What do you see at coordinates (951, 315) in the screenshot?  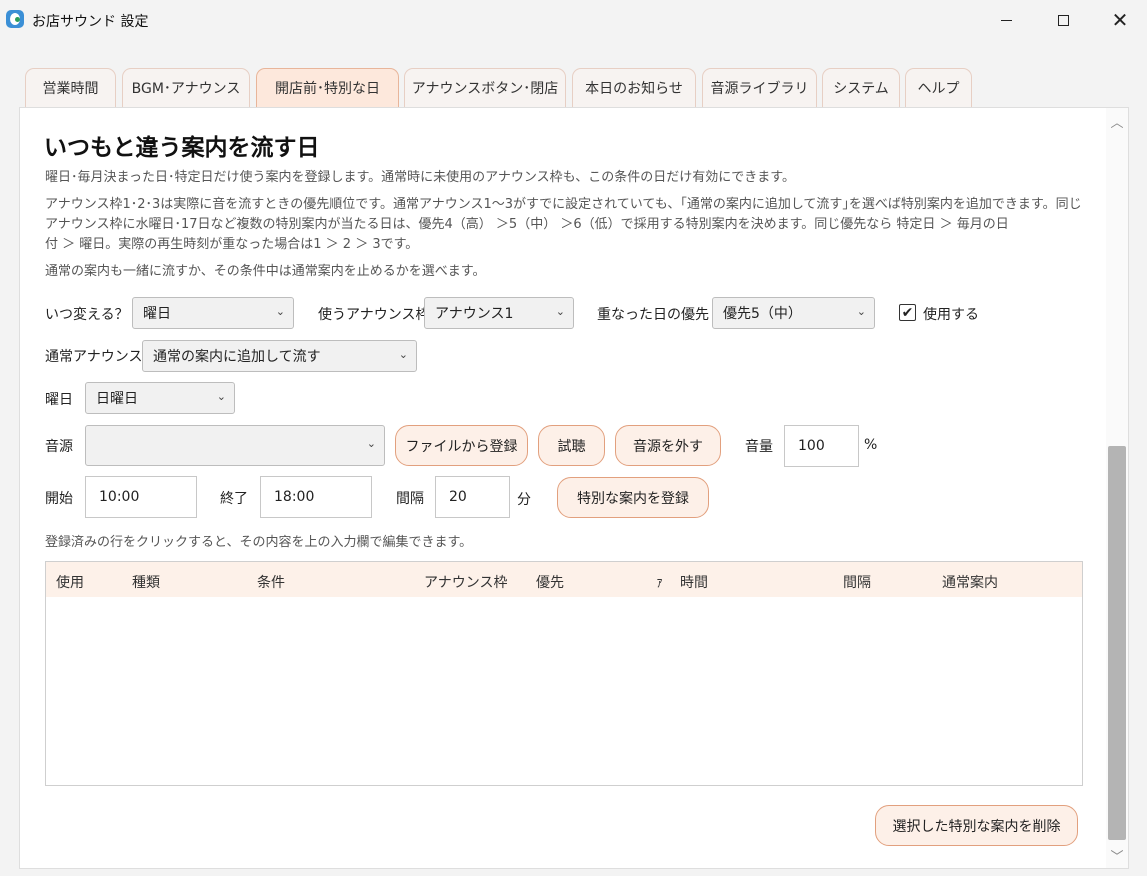 I see `use-checkbox-label: 使用する` at bounding box center [951, 315].